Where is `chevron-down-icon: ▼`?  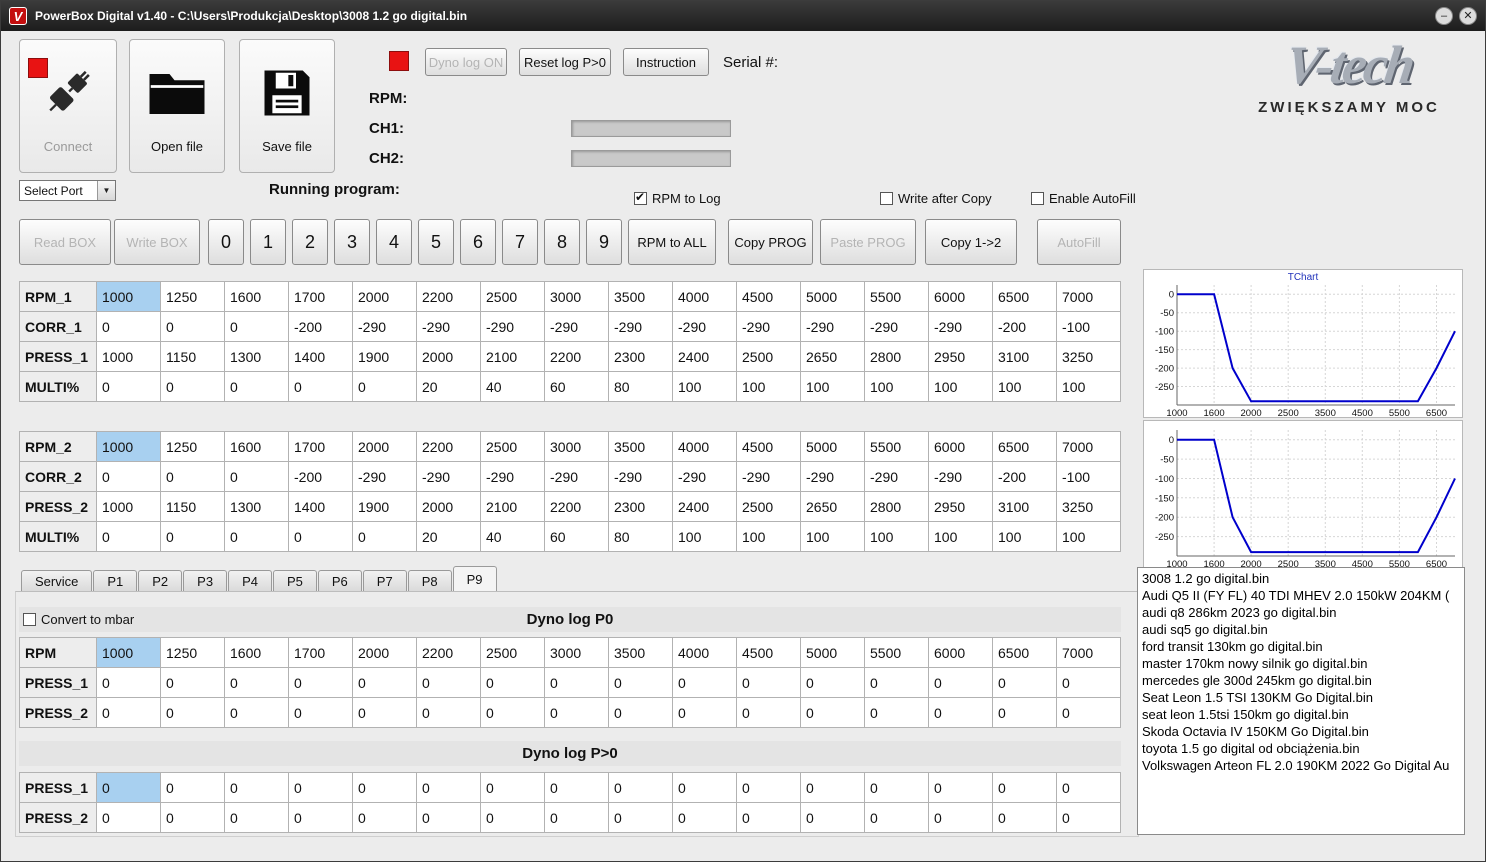
chevron-down-icon: ▼ is located at coordinates (106, 190).